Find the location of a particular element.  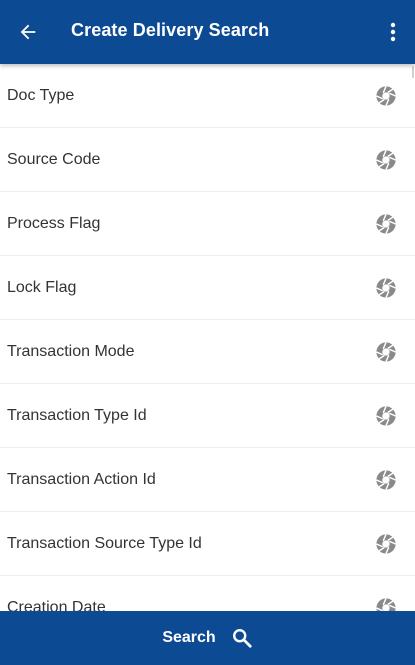

search-button: Search is located at coordinates (207, 638).